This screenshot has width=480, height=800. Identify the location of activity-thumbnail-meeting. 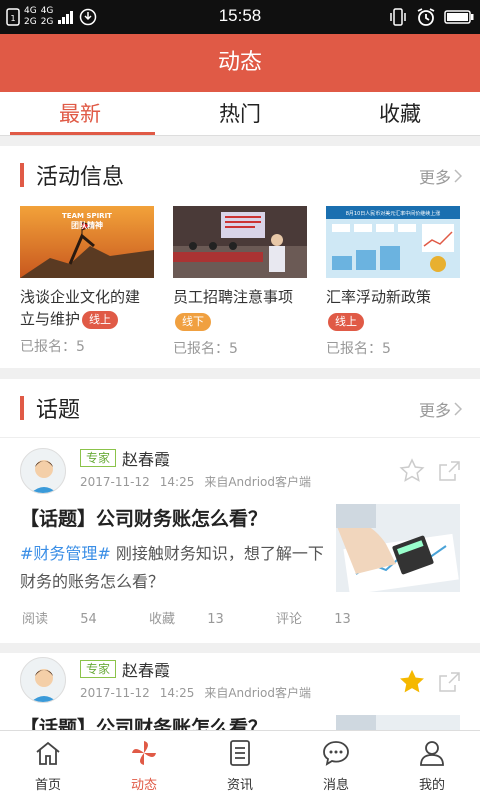
(240, 242).